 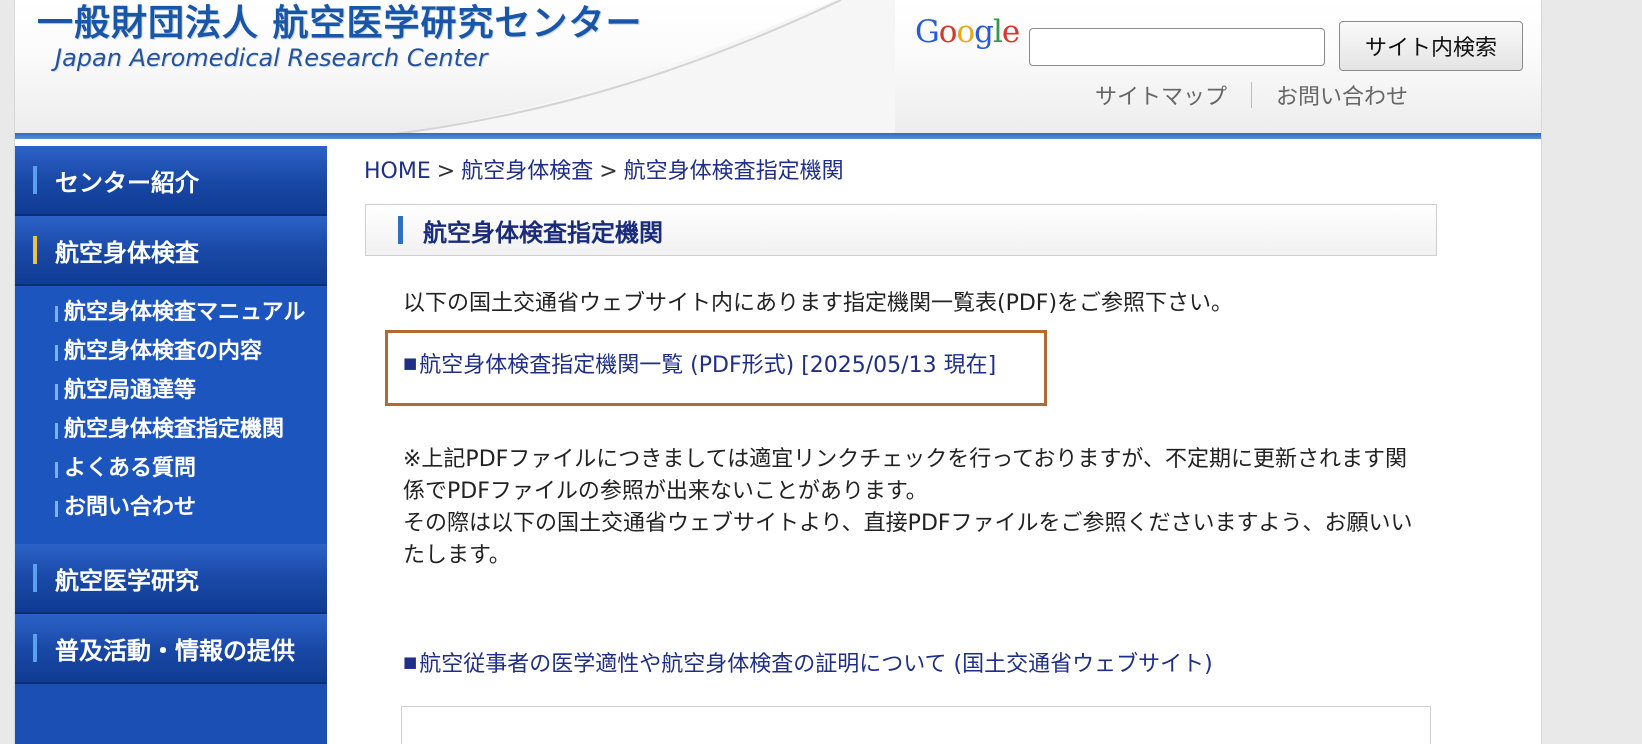 What do you see at coordinates (185, 312) in the screenshot?
I see `subnav-item-label: 航空身体検査マニュアル` at bounding box center [185, 312].